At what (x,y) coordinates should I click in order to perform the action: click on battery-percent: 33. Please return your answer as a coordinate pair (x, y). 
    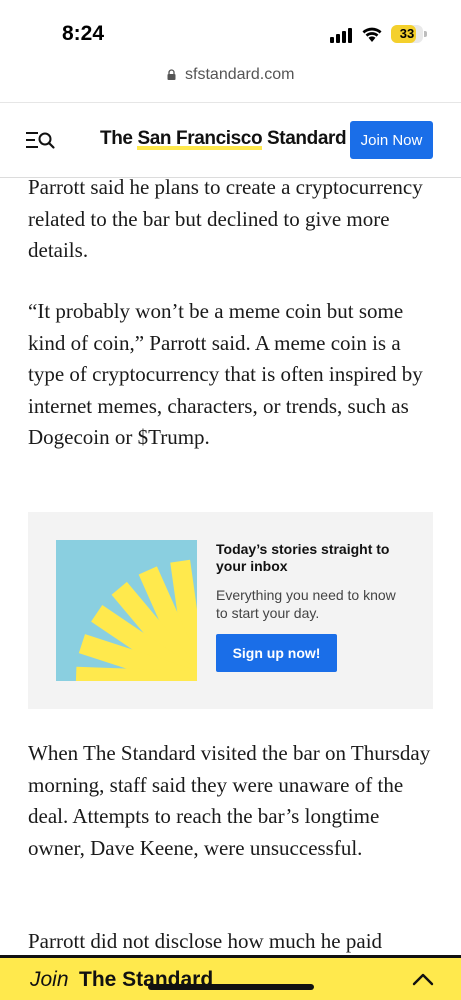
    Looking at the image, I should click on (407, 33).